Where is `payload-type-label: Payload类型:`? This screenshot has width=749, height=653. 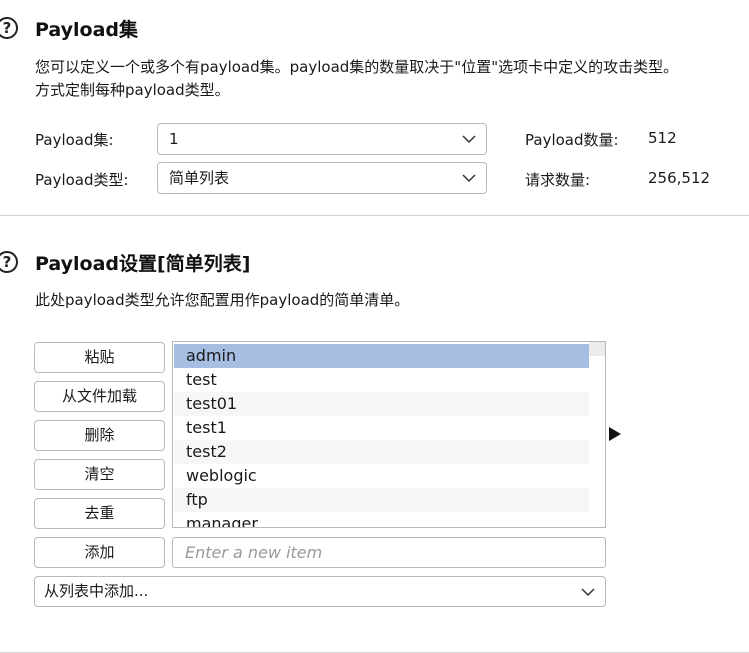
payload-type-label: Payload类型: is located at coordinates (82, 180).